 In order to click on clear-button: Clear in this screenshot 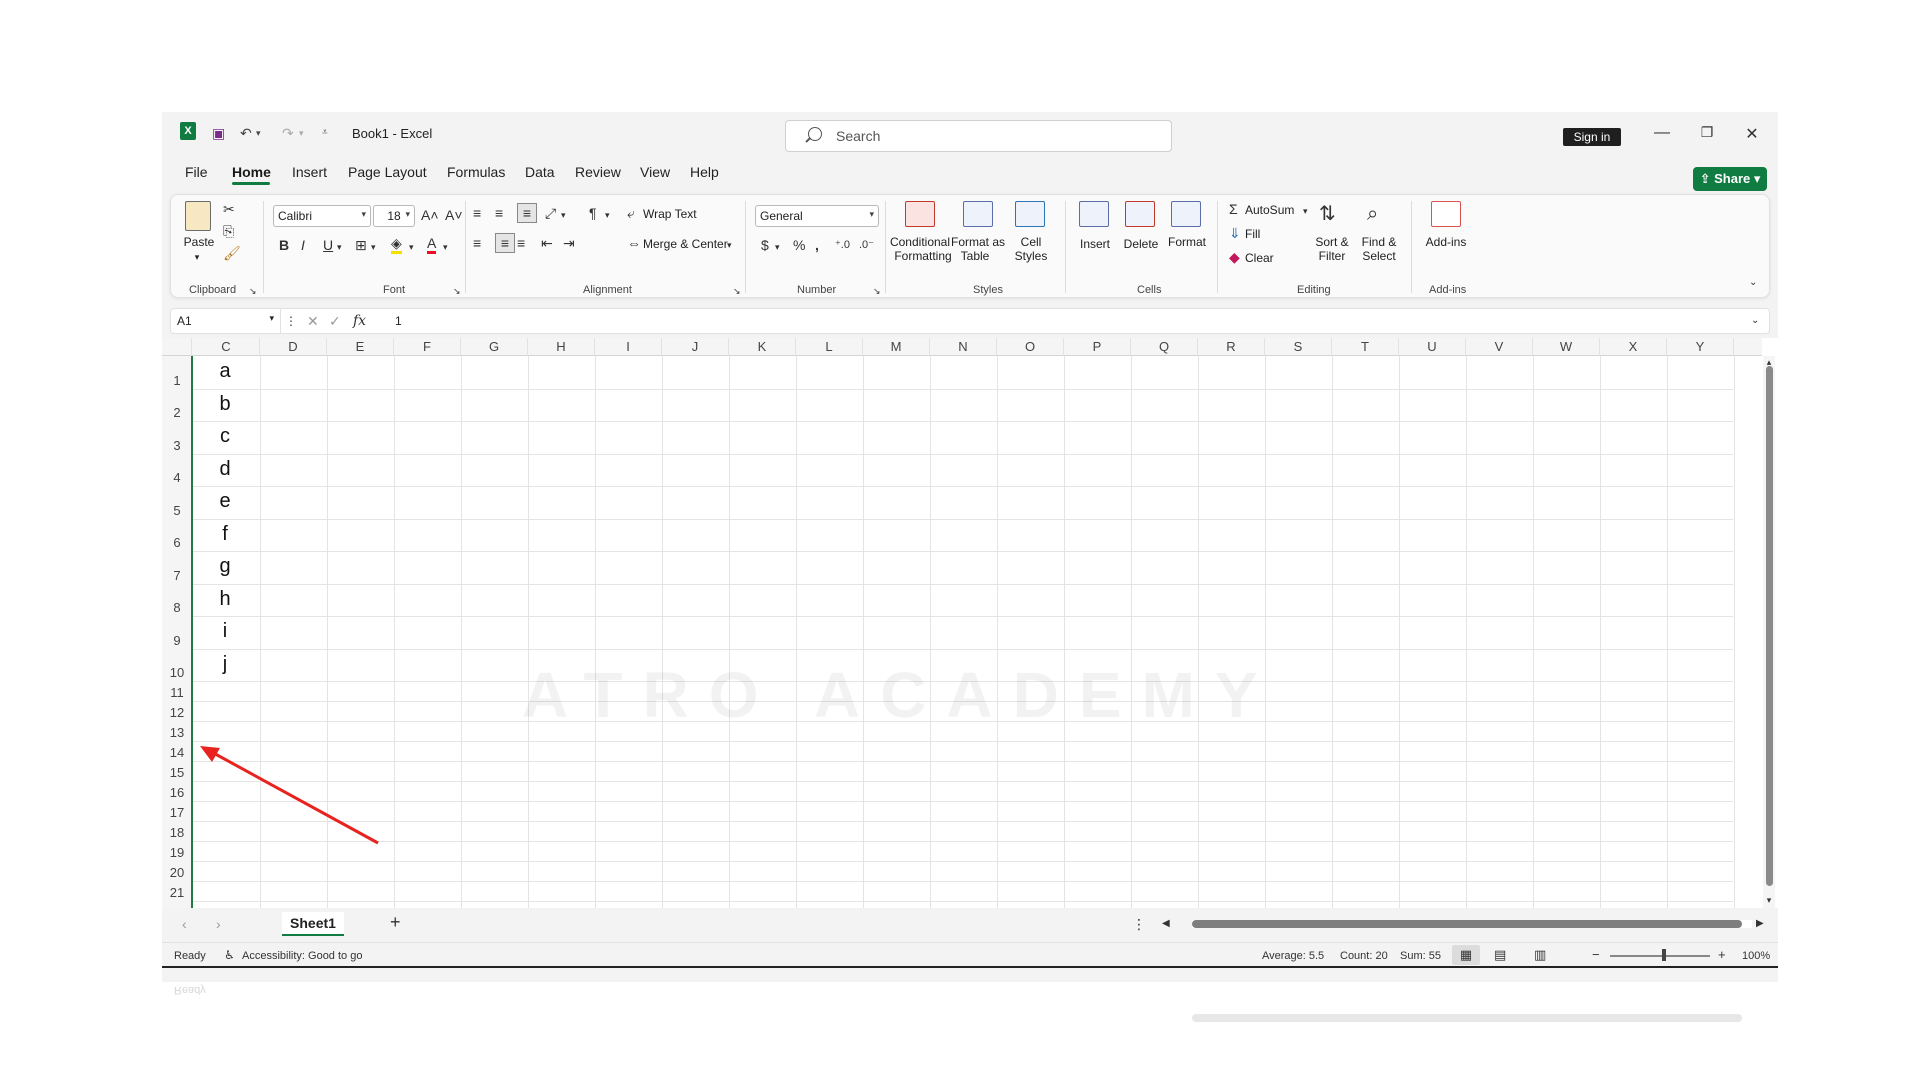, I will do `click(1259, 258)`.